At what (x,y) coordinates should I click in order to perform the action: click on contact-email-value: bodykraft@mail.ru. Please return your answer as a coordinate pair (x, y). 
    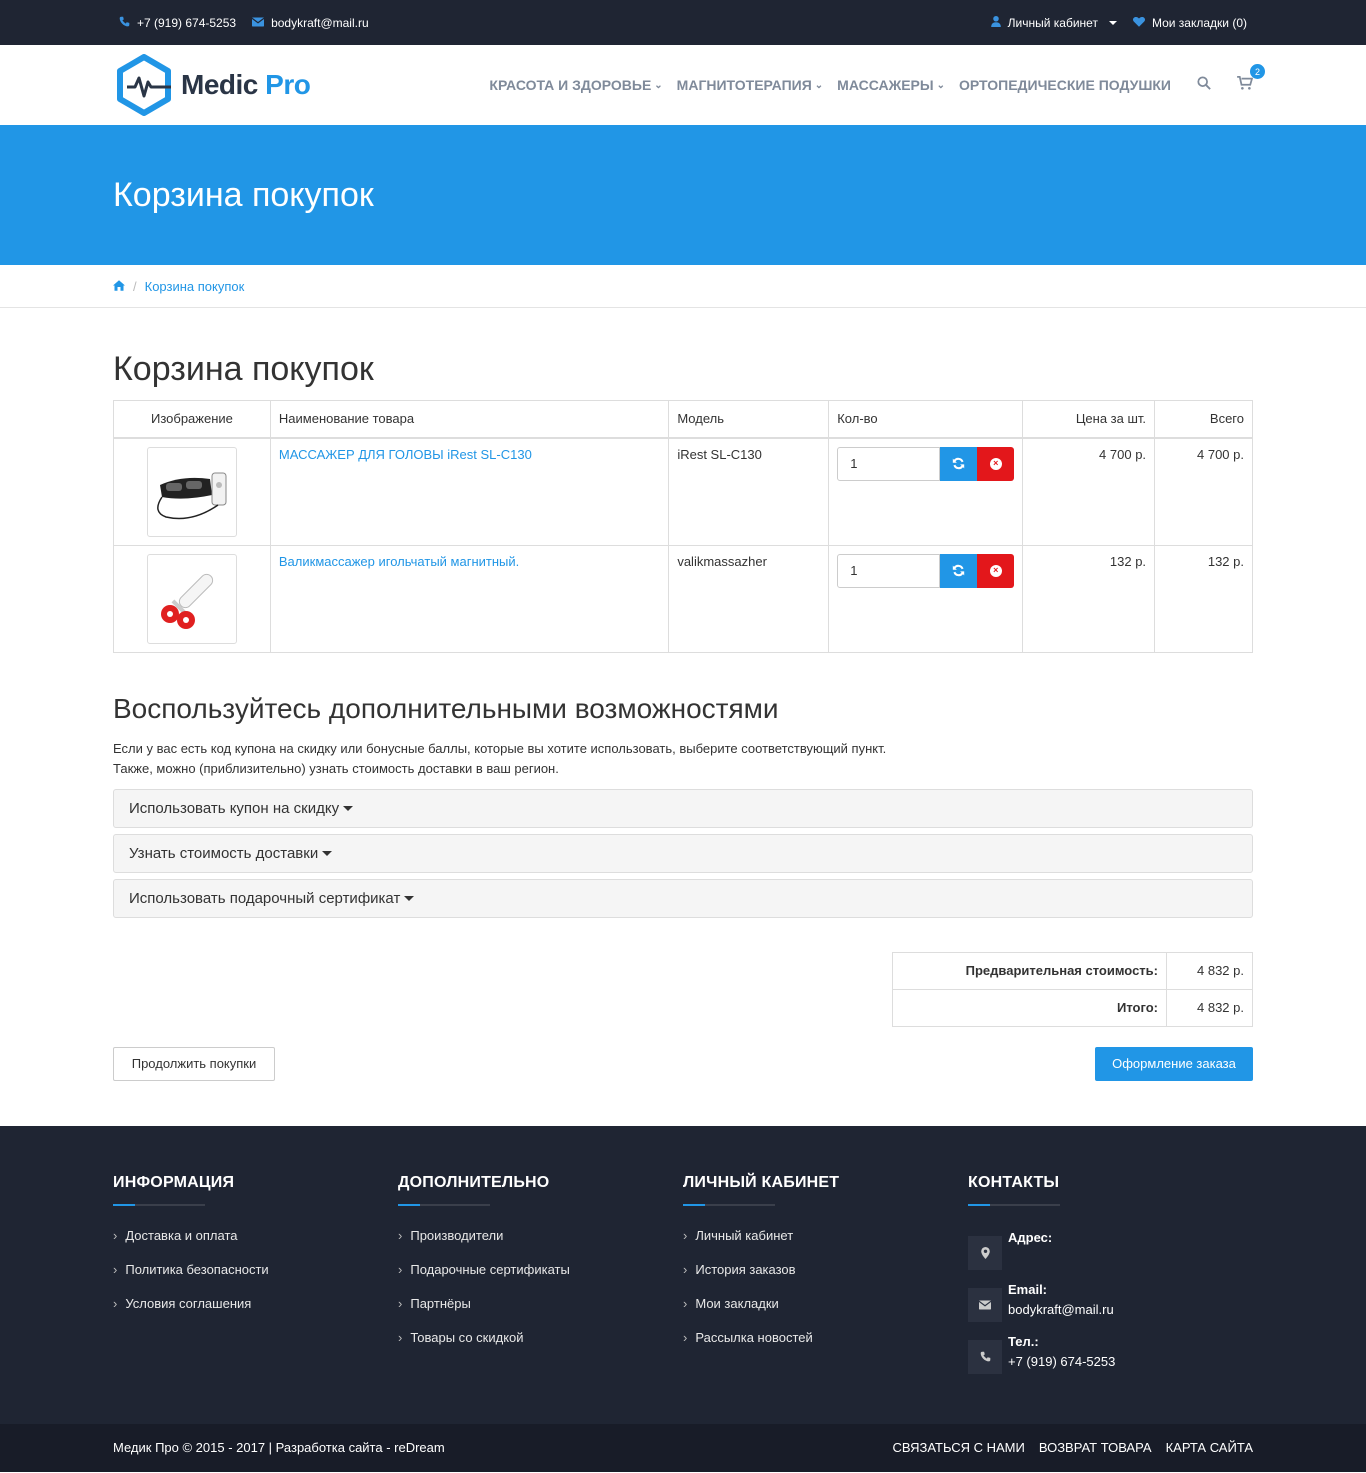
    Looking at the image, I should click on (1061, 1309).